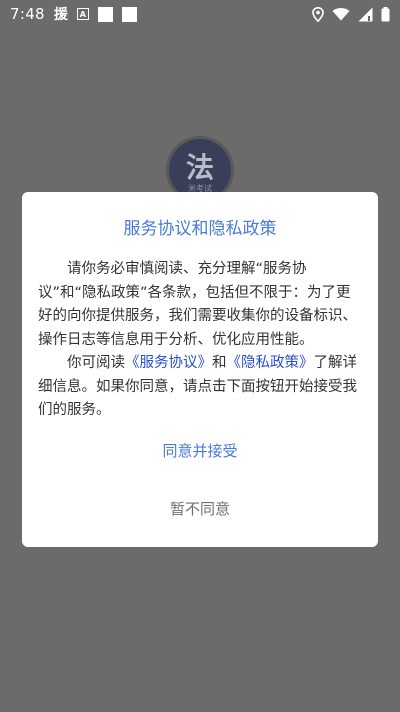 The height and width of the screenshot is (712, 400). I want to click on logo-char: 法, so click(199, 167).